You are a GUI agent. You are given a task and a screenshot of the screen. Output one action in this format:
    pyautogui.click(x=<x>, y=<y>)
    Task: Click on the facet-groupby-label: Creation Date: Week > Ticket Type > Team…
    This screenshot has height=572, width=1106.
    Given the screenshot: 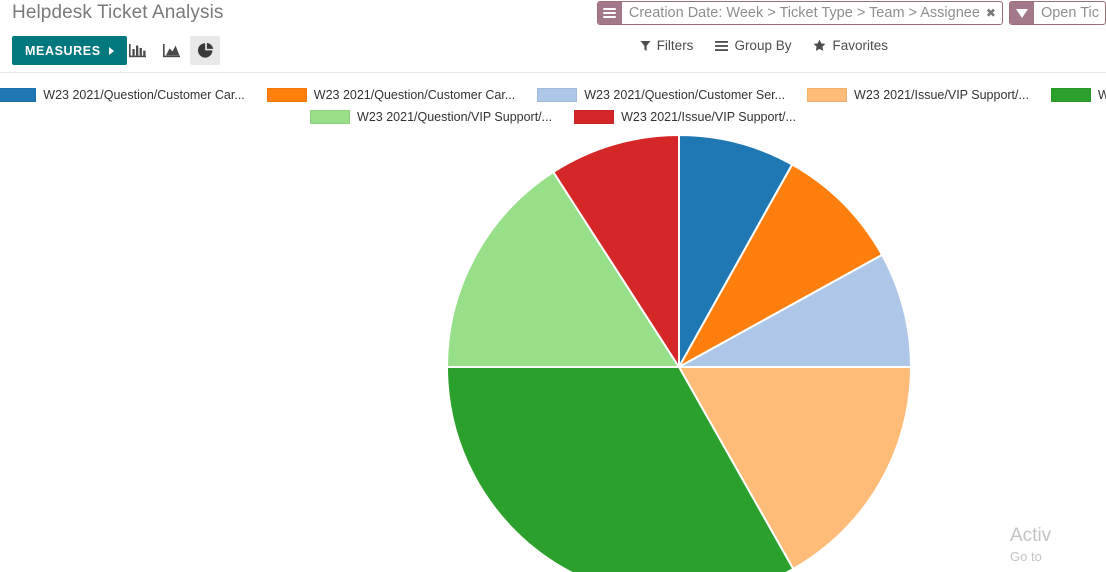 What is the action you would take?
    pyautogui.click(x=804, y=13)
    